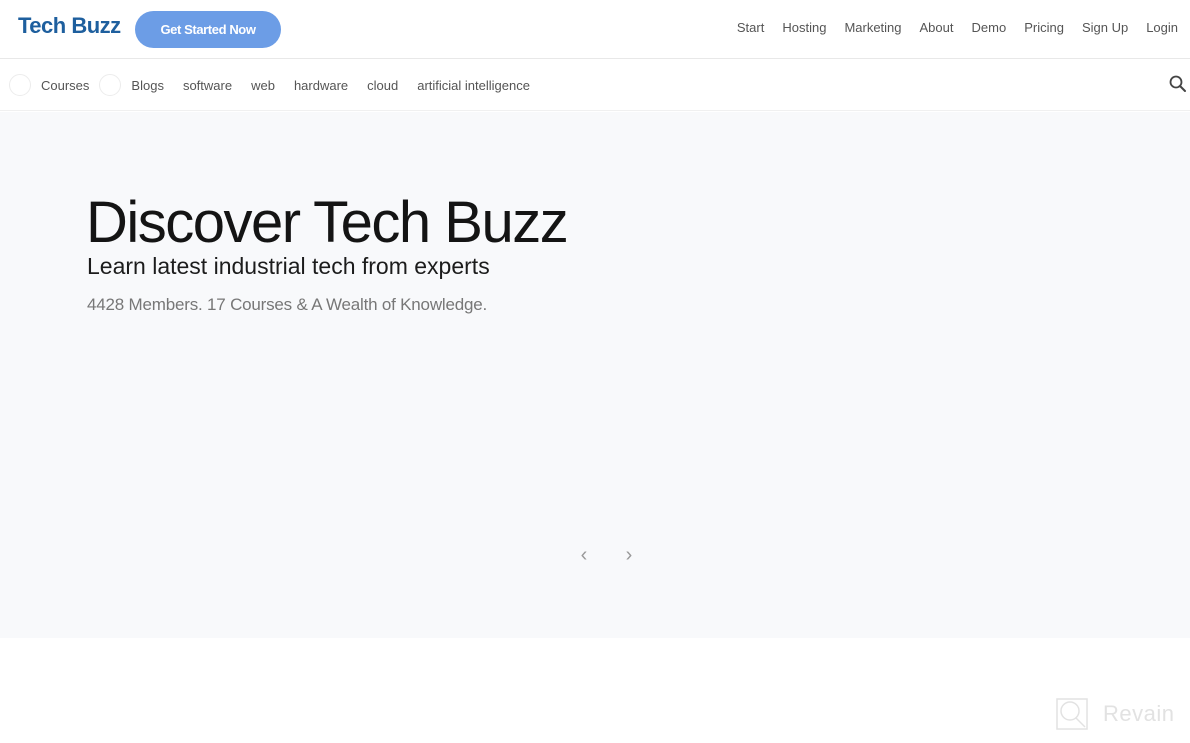  I want to click on hero-title: Discover Tech Buzz, so click(327, 222).